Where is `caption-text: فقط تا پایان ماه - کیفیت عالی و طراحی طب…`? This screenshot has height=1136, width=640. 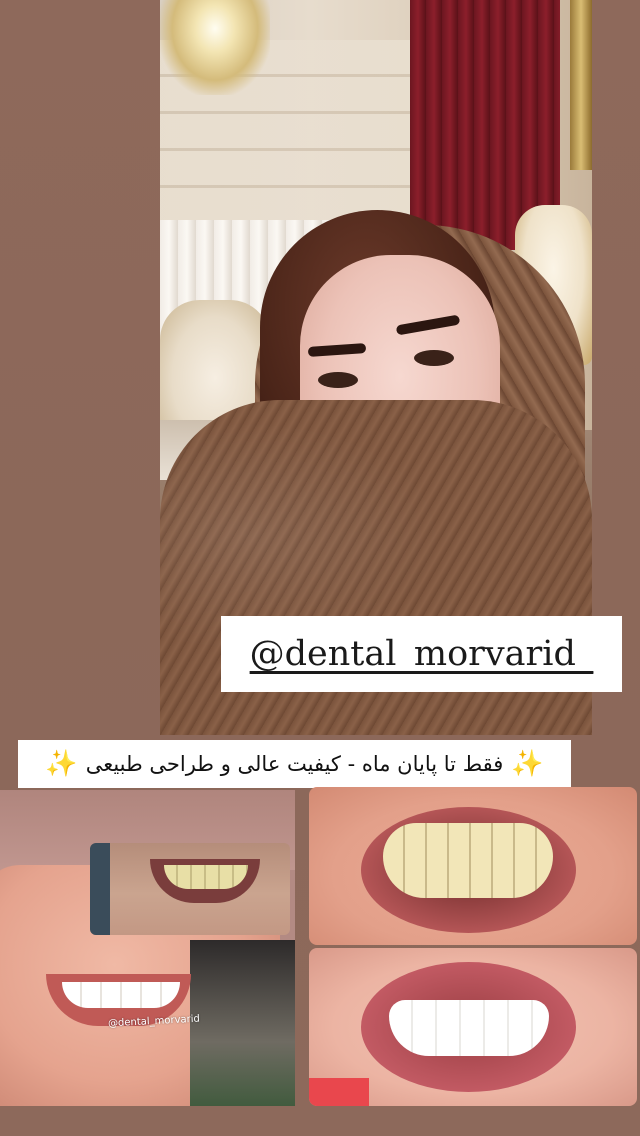 caption-text: فقط تا پایان ماه - کیفیت عالی و طراحی طب… is located at coordinates (294, 764).